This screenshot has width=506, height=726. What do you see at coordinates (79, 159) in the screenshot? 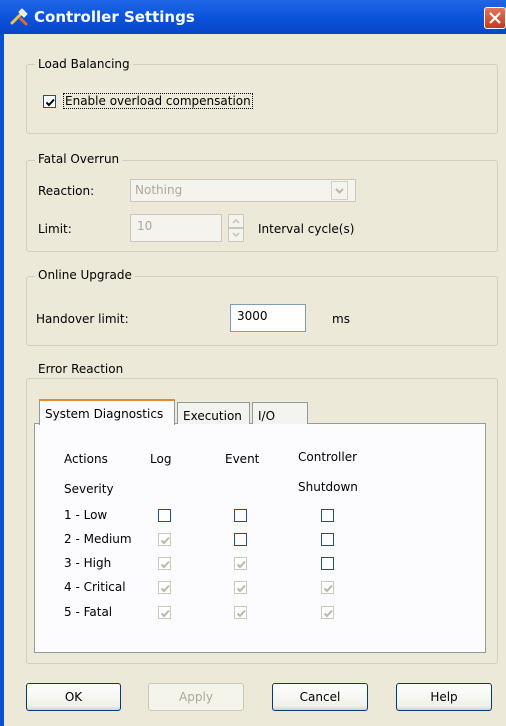
I see `fatal-overrun-legend: Fatal Overrun` at bounding box center [79, 159].